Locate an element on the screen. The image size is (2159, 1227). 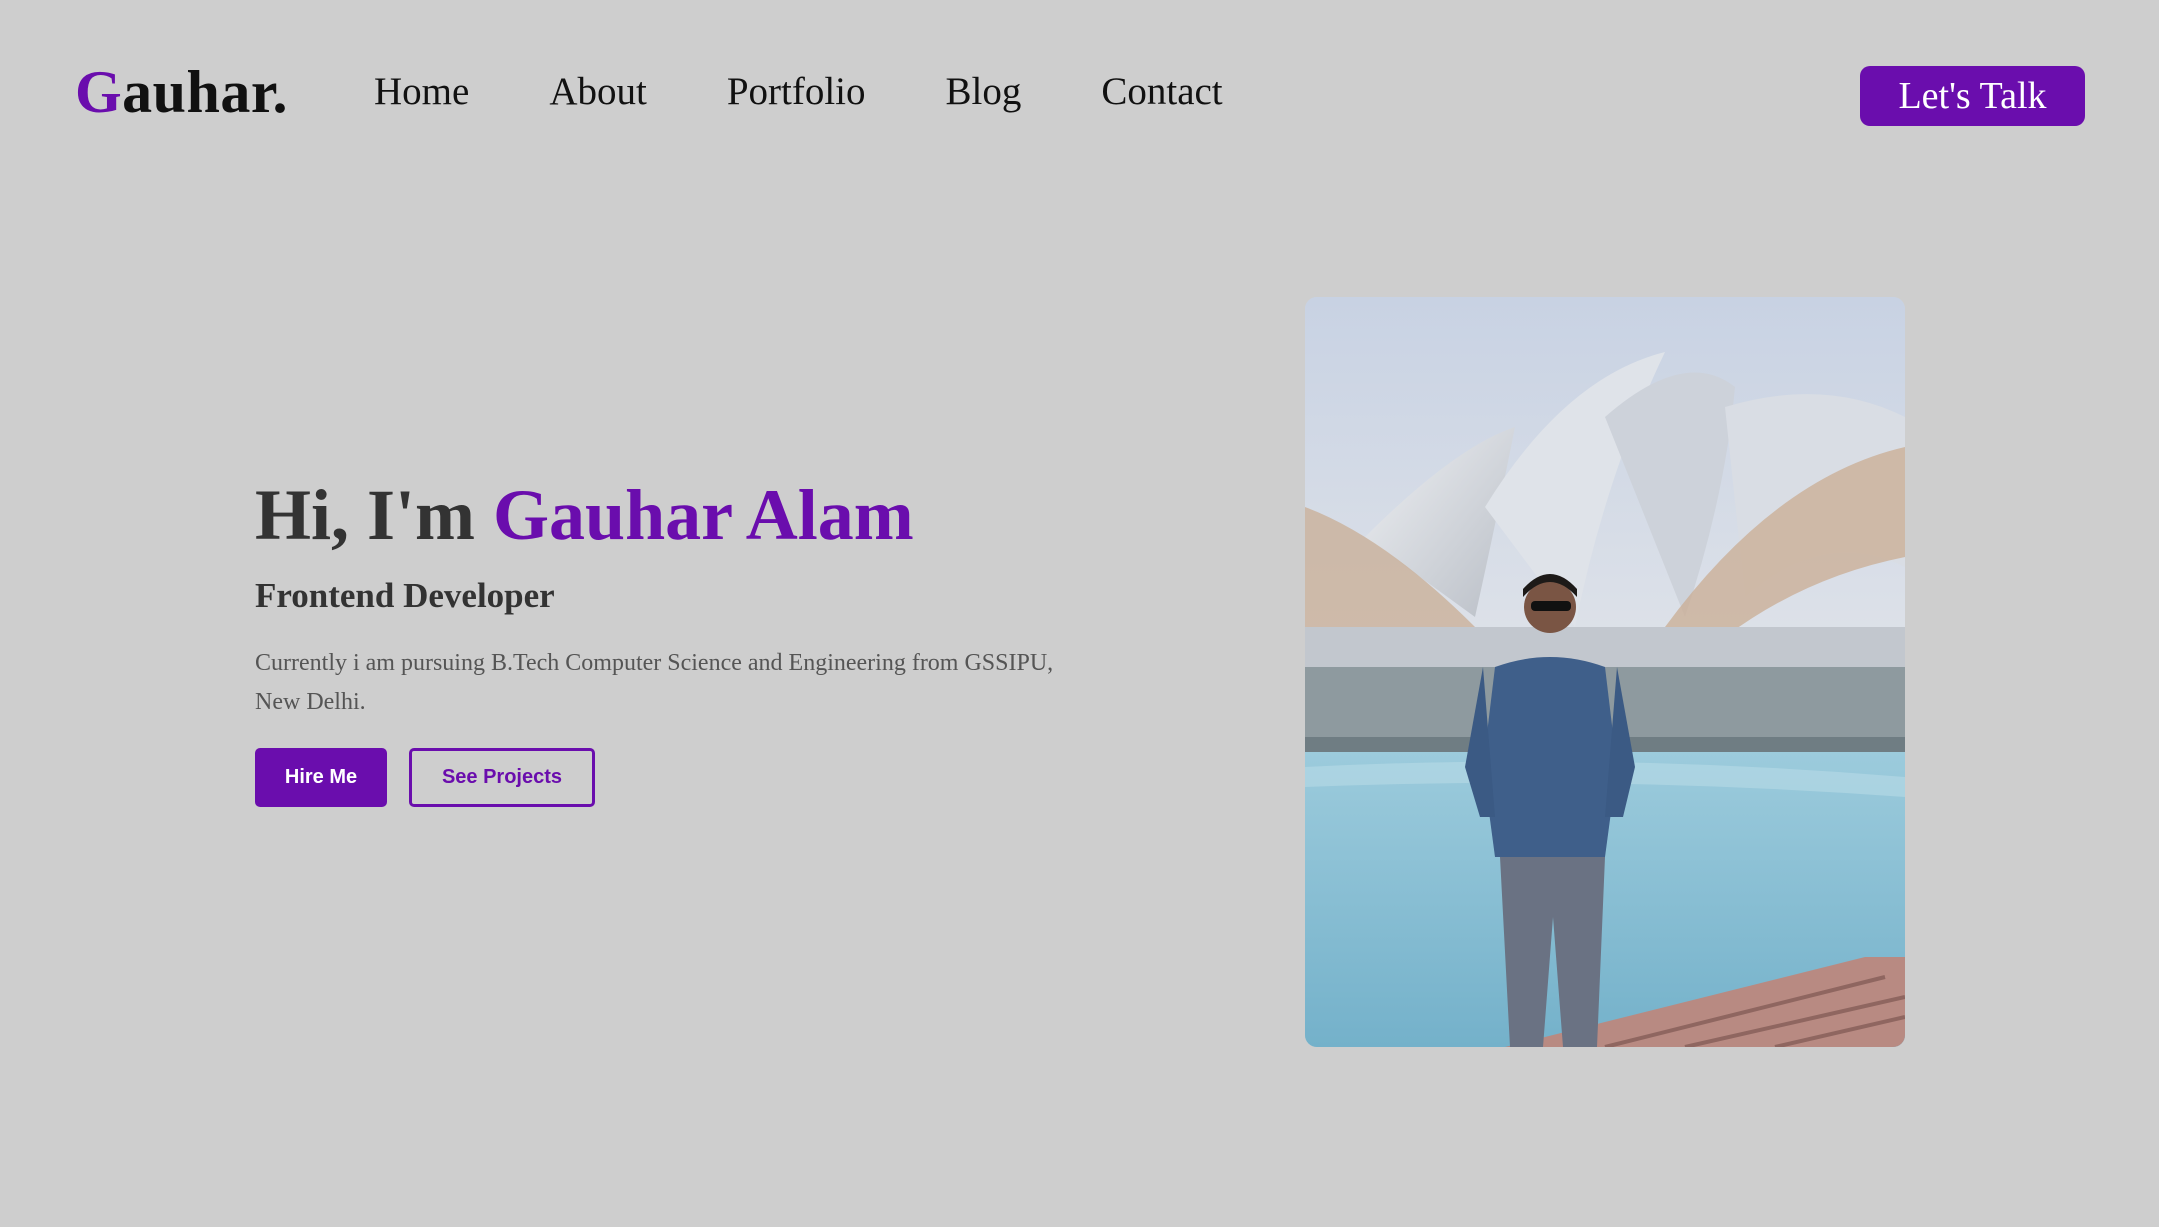
hire-me-button: Hire Me is located at coordinates (321, 777).